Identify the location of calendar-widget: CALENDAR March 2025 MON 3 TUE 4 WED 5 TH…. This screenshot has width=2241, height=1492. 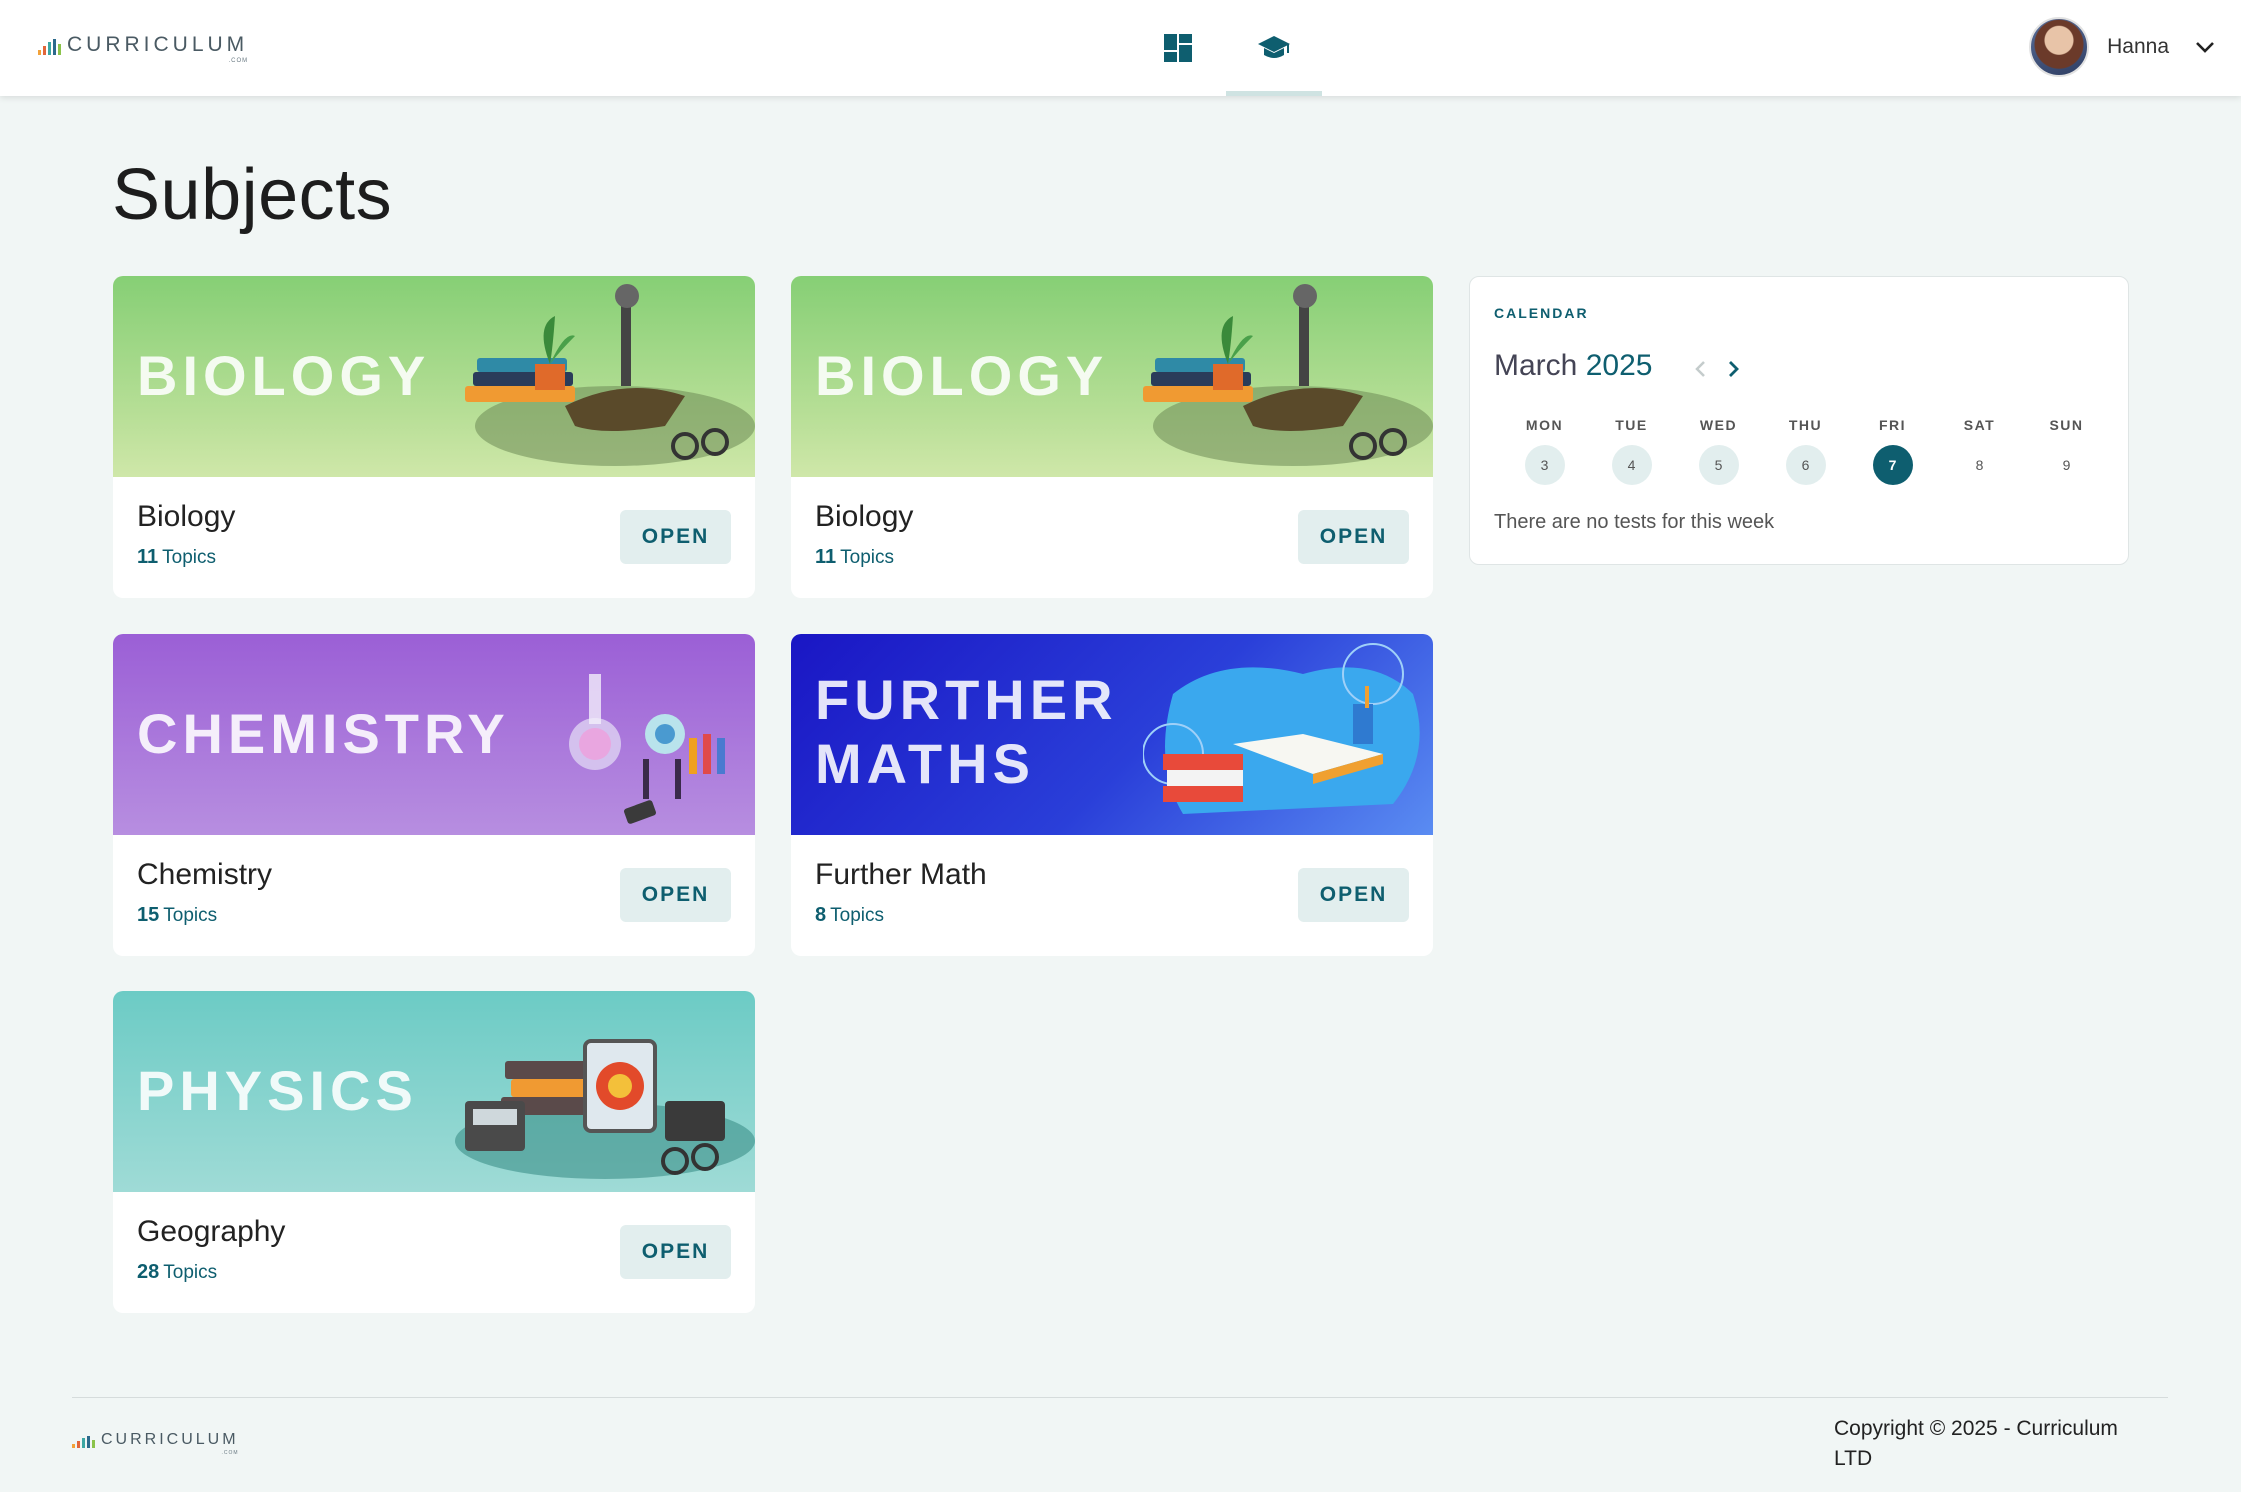
(1799, 420).